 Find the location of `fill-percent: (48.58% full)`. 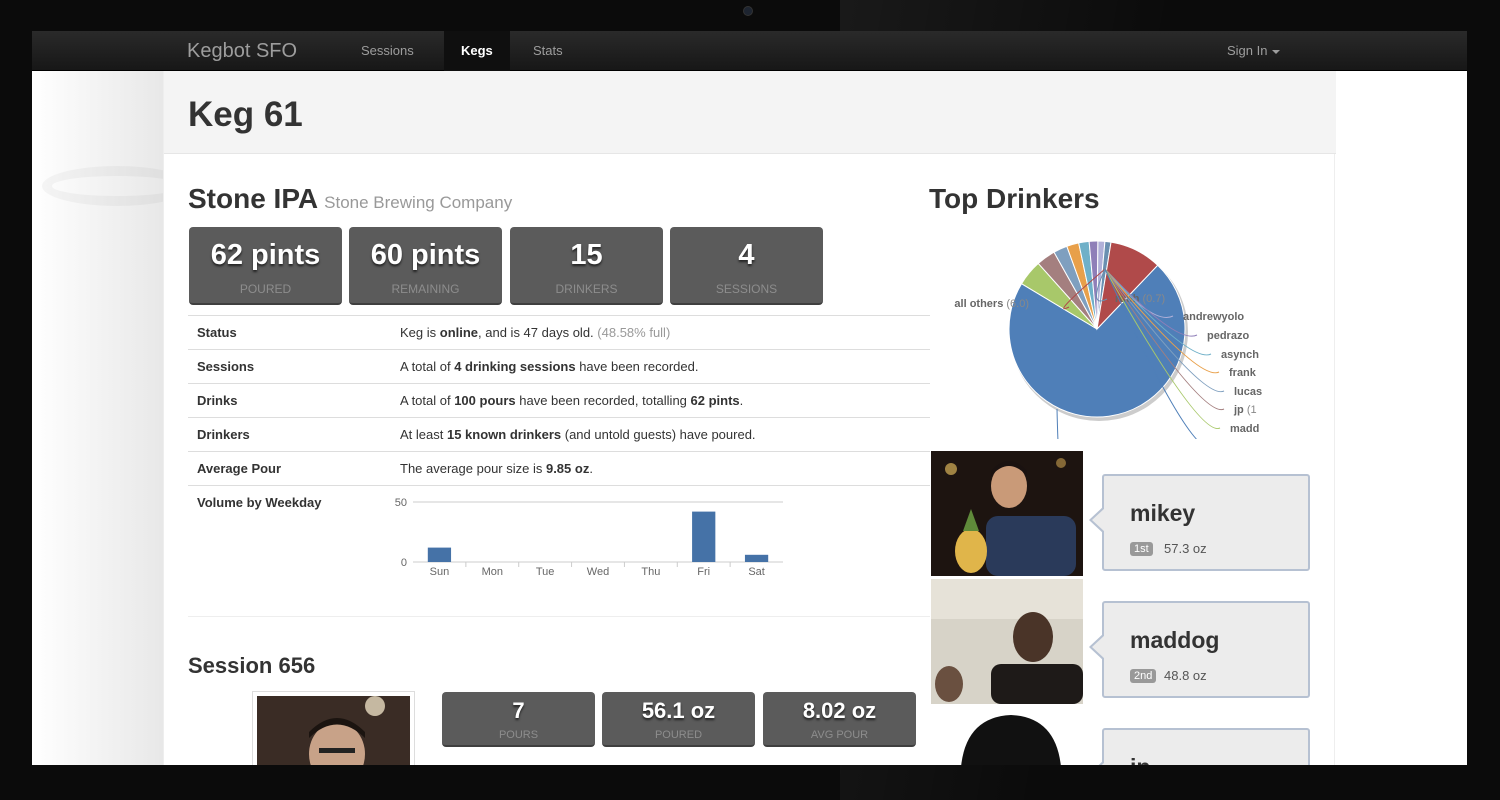

fill-percent: (48.58% full) is located at coordinates (634, 332).